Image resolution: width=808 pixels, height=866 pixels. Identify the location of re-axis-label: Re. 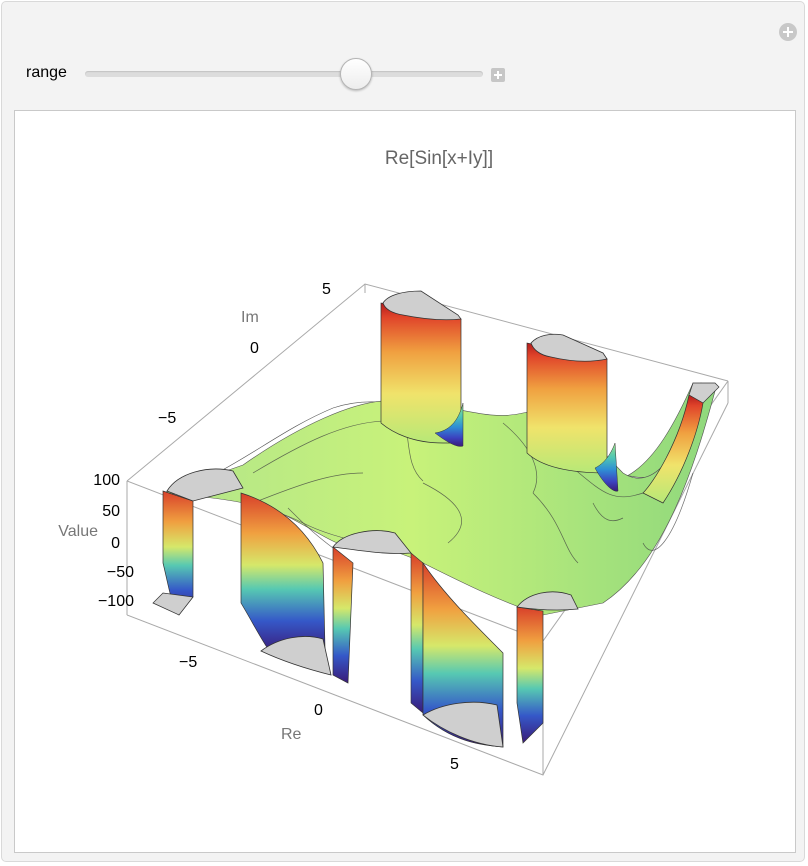
(291, 734).